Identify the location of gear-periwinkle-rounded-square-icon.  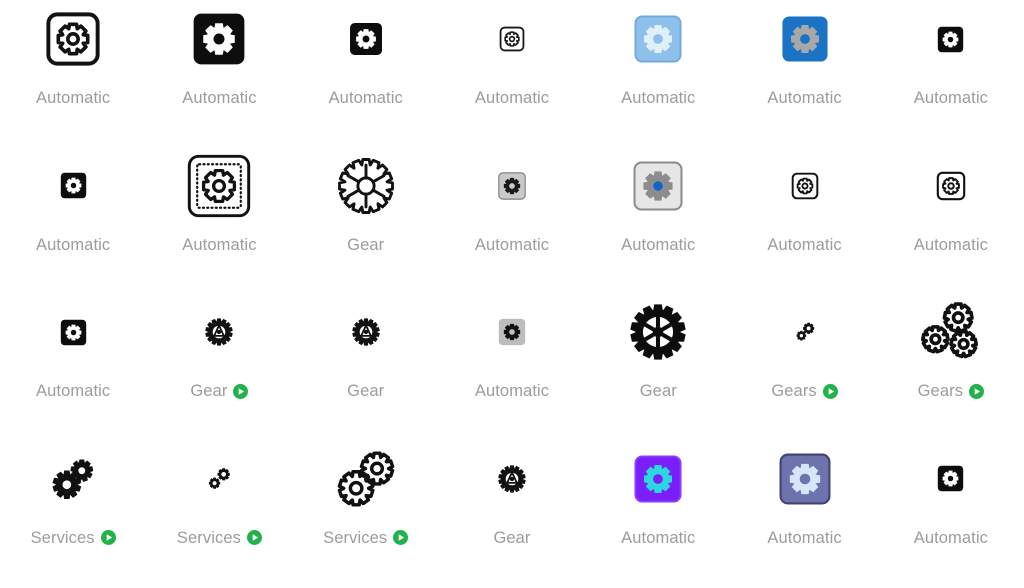
(804, 479).